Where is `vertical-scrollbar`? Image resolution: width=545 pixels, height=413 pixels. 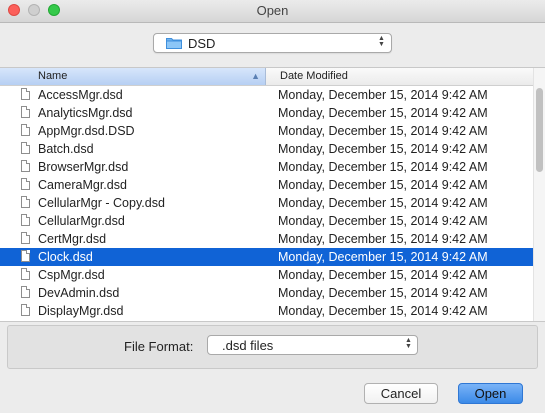
vertical-scrollbar is located at coordinates (539, 194).